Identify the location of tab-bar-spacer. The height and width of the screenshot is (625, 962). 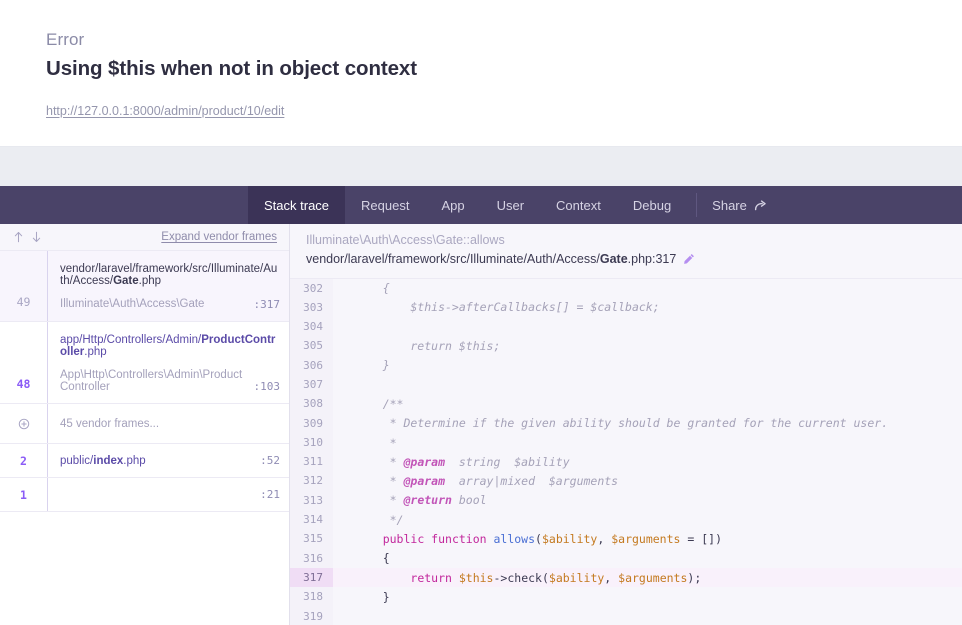
(124, 205).